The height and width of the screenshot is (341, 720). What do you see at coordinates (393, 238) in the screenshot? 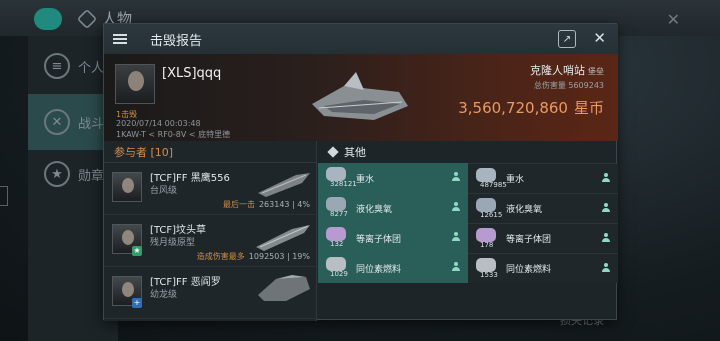
I see `item-dropped: 132 等离子体团` at bounding box center [393, 238].